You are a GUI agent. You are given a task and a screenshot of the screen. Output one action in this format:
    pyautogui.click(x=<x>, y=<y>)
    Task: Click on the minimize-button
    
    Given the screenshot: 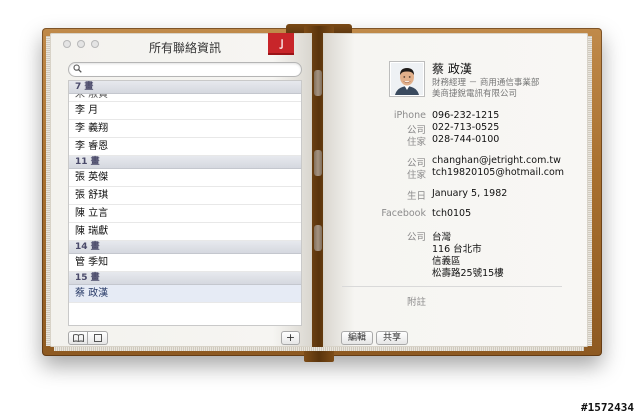 What is the action you would take?
    pyautogui.click(x=81, y=44)
    